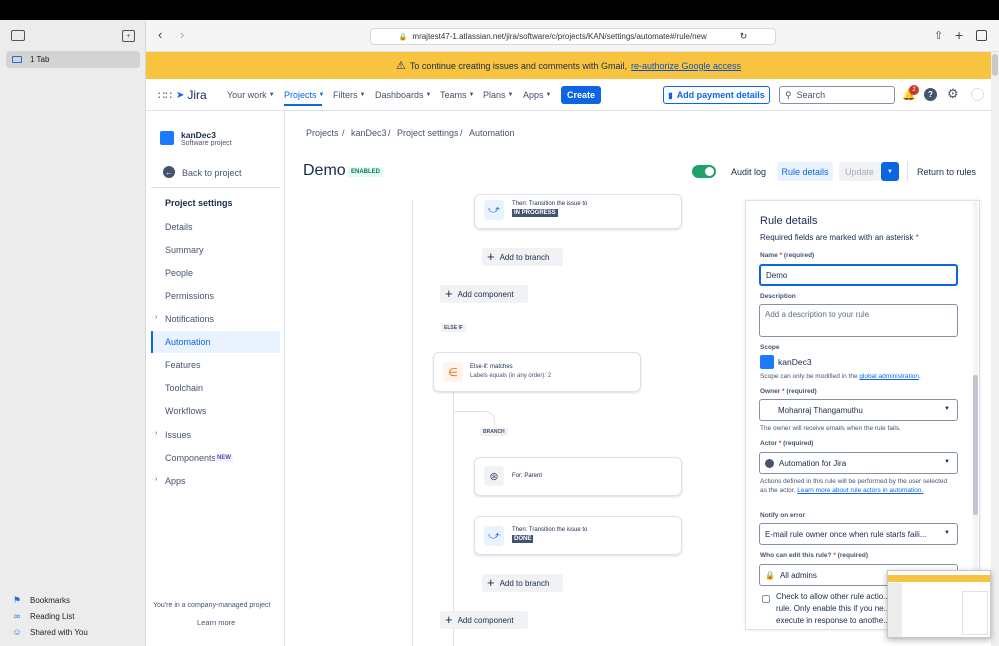 Image resolution: width=999 pixels, height=646 pixels. Describe the element at coordinates (179, 227) in the screenshot. I see `sidebar-item-details: Details` at that location.